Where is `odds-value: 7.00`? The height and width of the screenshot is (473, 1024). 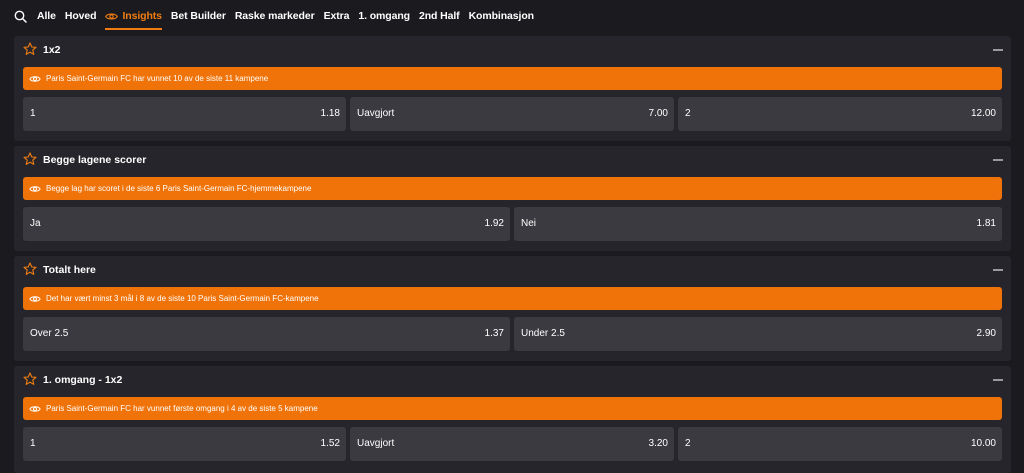 odds-value: 7.00 is located at coordinates (658, 113).